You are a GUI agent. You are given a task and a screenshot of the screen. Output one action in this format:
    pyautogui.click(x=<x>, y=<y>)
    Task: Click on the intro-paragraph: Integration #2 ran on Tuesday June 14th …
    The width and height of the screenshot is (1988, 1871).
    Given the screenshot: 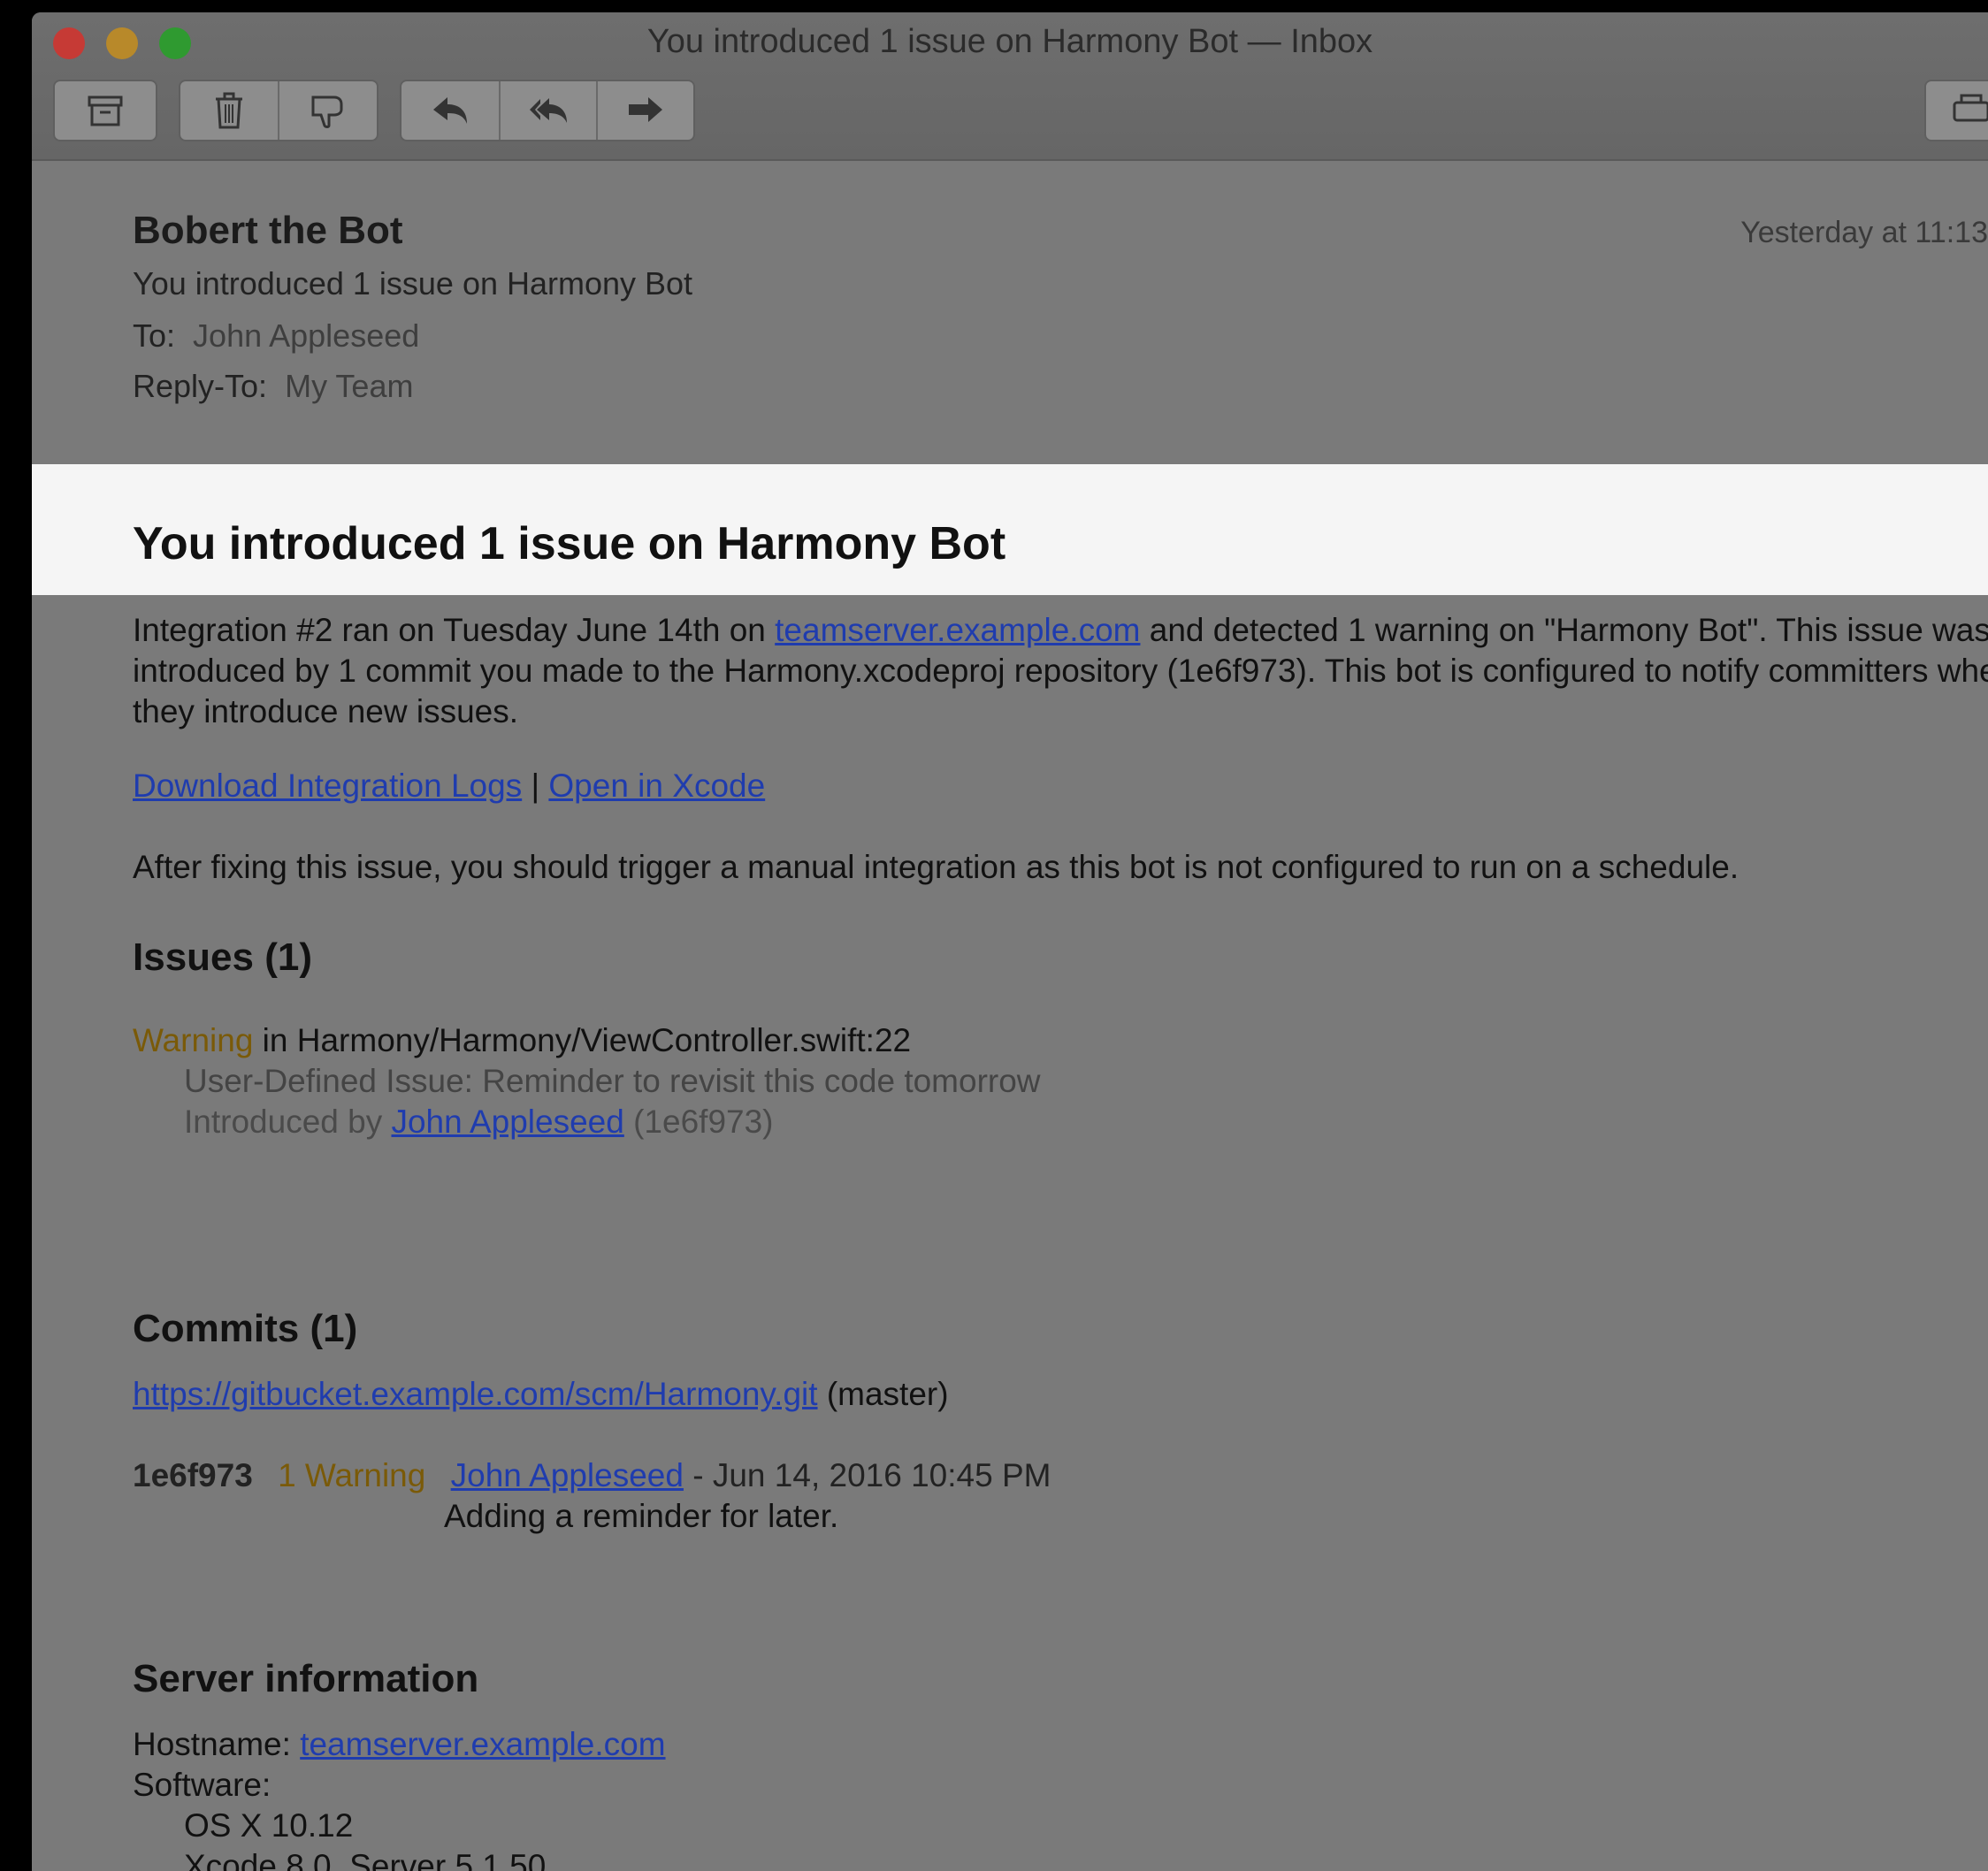 What is the action you would take?
    pyautogui.click(x=1061, y=671)
    